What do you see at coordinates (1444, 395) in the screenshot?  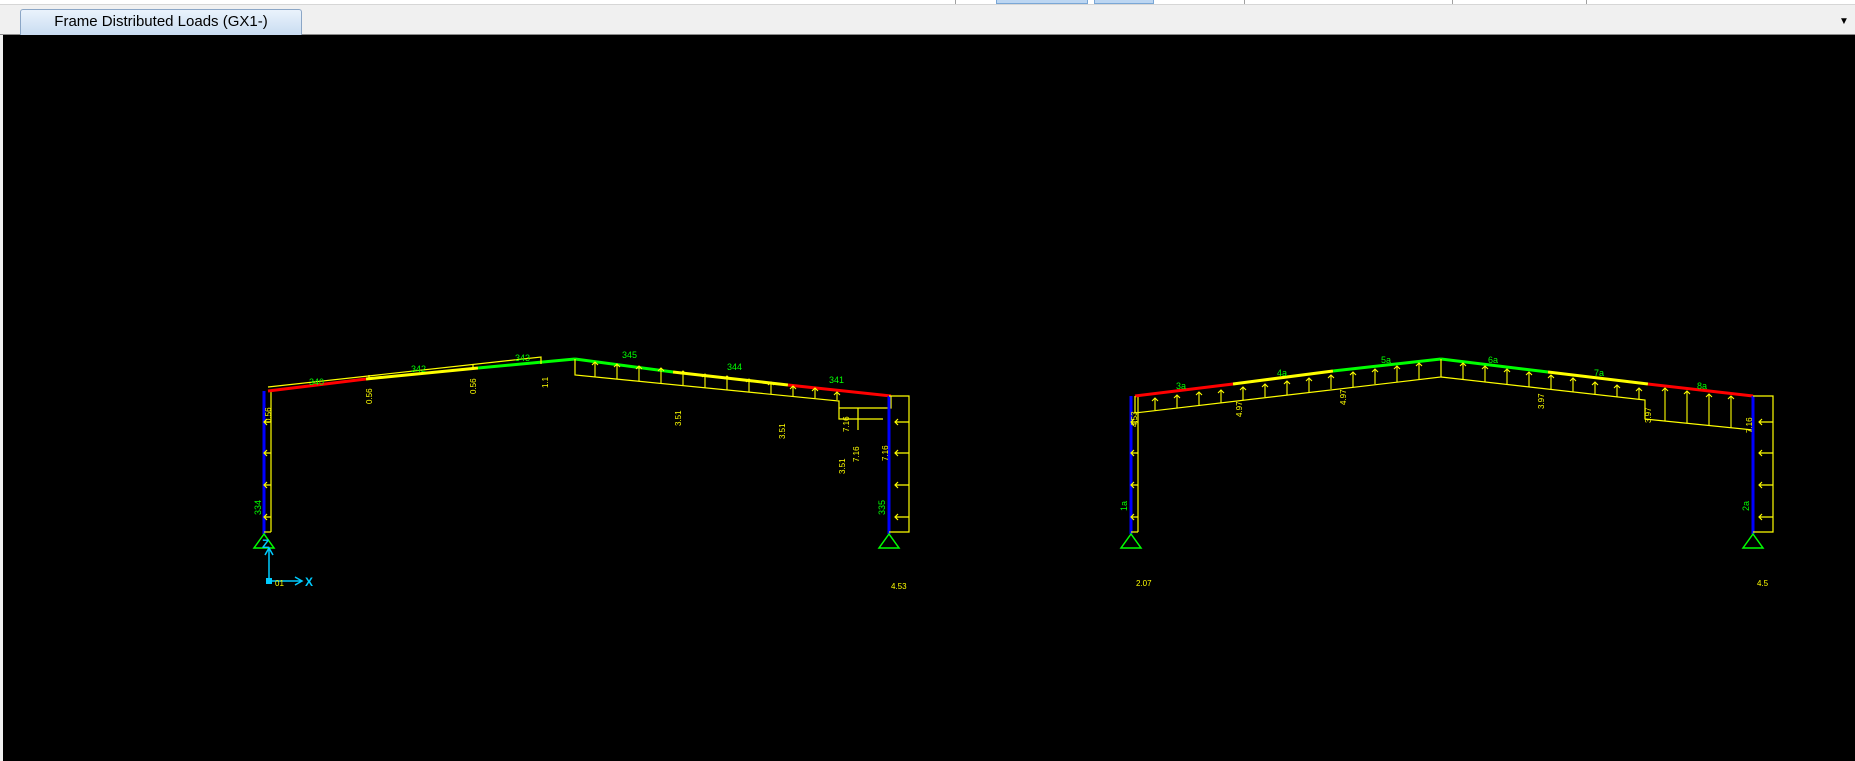 I see `load-diagram-right-frame-rafters` at bounding box center [1444, 395].